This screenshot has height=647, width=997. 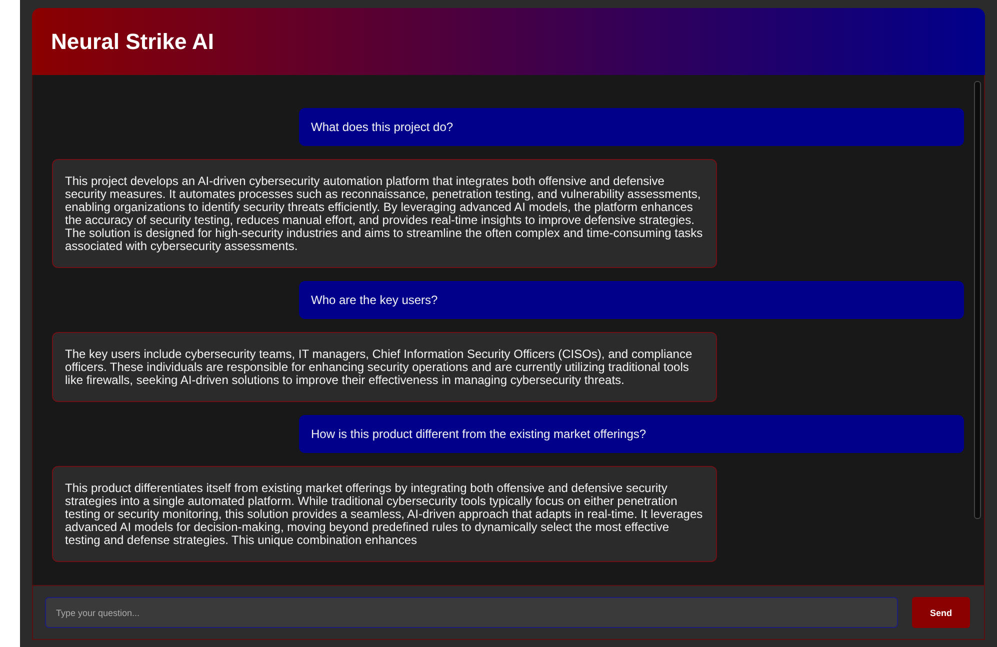 What do you see at coordinates (384, 514) in the screenshot?
I see `assistant-message: This product differentiates itself from existing market offerings by integrating both offensive and defensive security strategies into a single automated platform. While traditional cybersecurity tools typically focus on either penetration testing or security monitoring, this solution provides a seamless, AI-driven approach that adapts in real-time. It leverages advanced AI models for decision-making, moving beyond predefined rules to dynamically select the most effective testing and defense strategies. This unique combination enhances` at bounding box center [384, 514].